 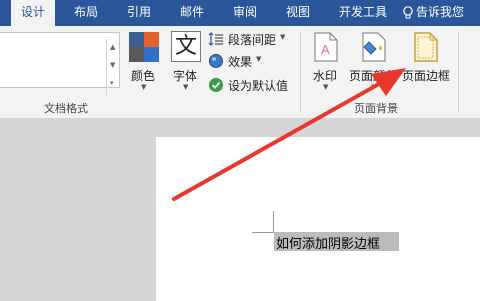 What do you see at coordinates (458, 72) in the screenshot?
I see `group-divider-right` at bounding box center [458, 72].